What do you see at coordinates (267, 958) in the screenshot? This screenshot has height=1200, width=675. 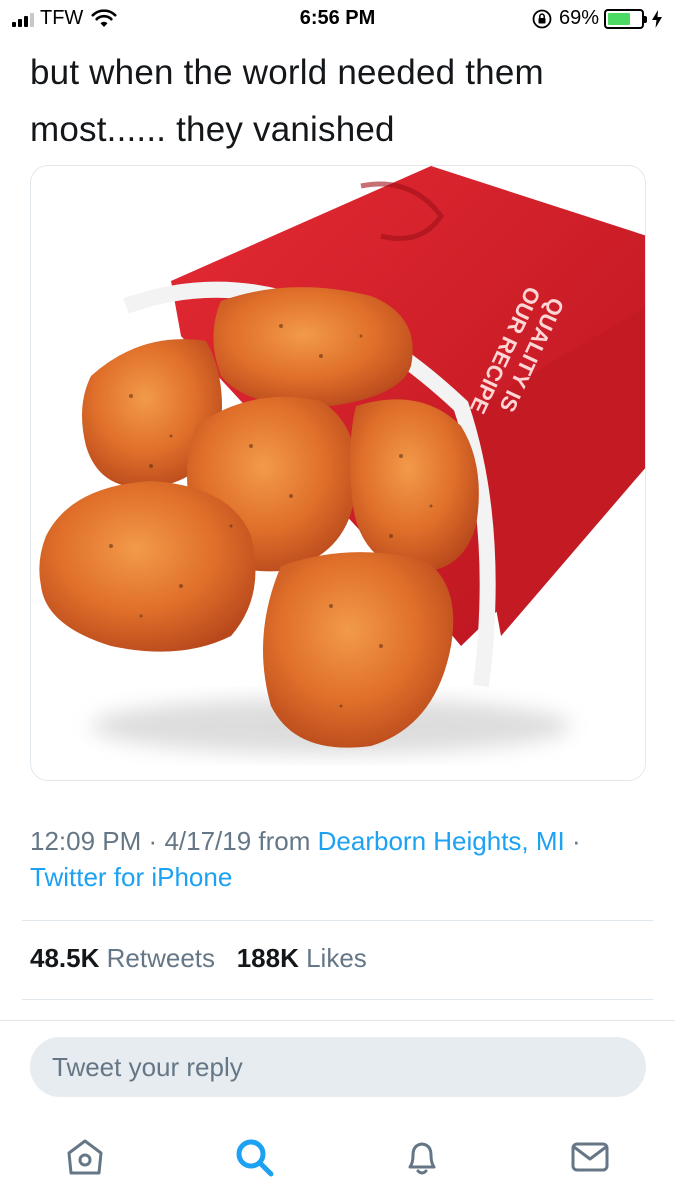 I see `likes-count: 188K` at bounding box center [267, 958].